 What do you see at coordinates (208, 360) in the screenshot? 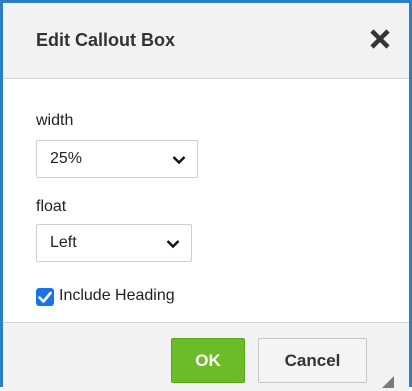
I see `ok-button: OK` at bounding box center [208, 360].